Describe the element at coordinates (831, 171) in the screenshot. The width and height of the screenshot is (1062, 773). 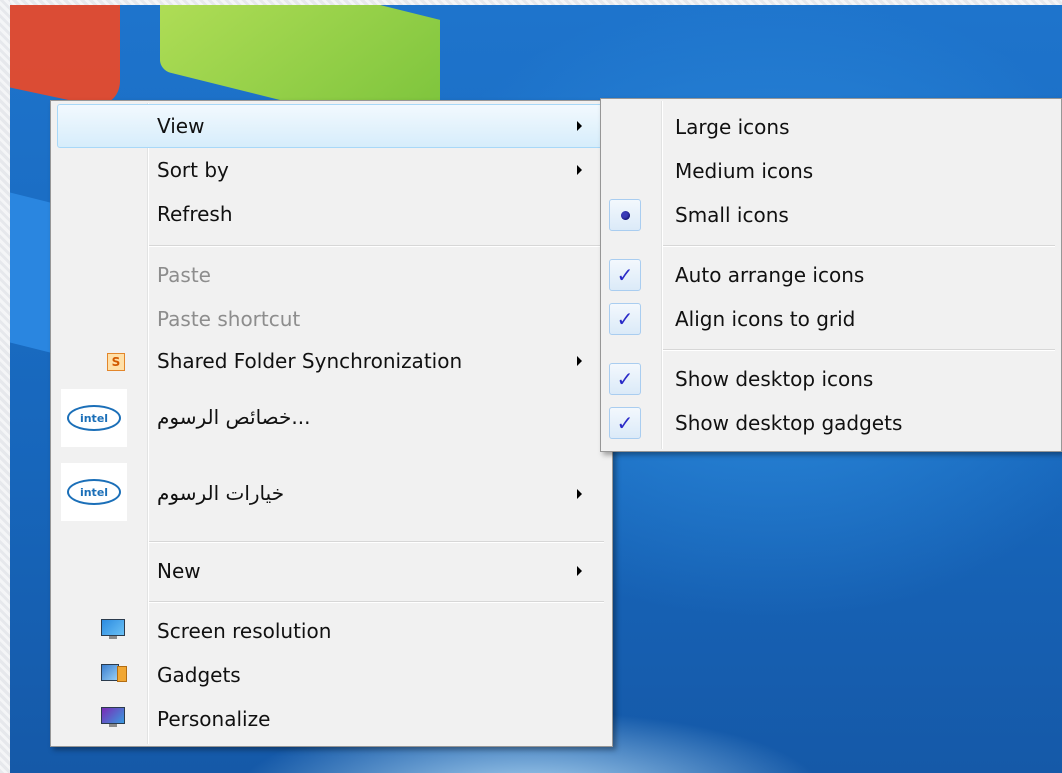
I see `submenu-item-medium-icons: Medium icons` at that location.